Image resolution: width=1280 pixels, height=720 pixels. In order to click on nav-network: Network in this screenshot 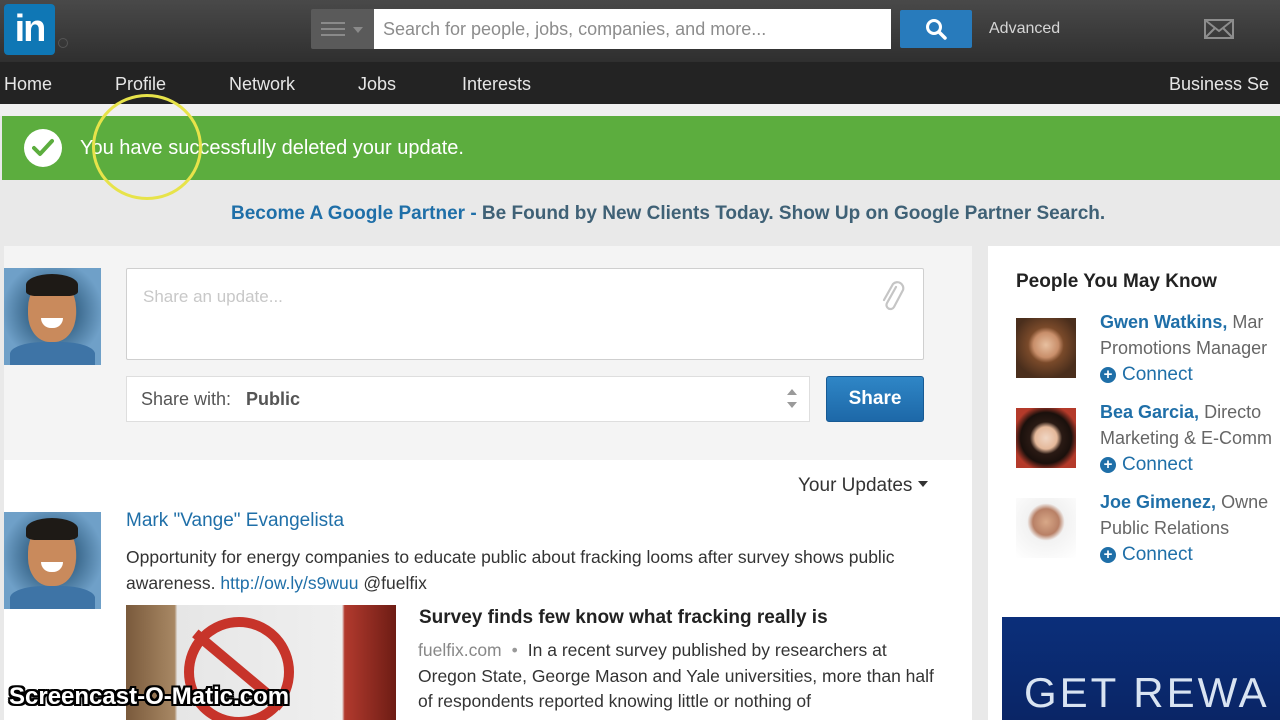, I will do `click(262, 84)`.